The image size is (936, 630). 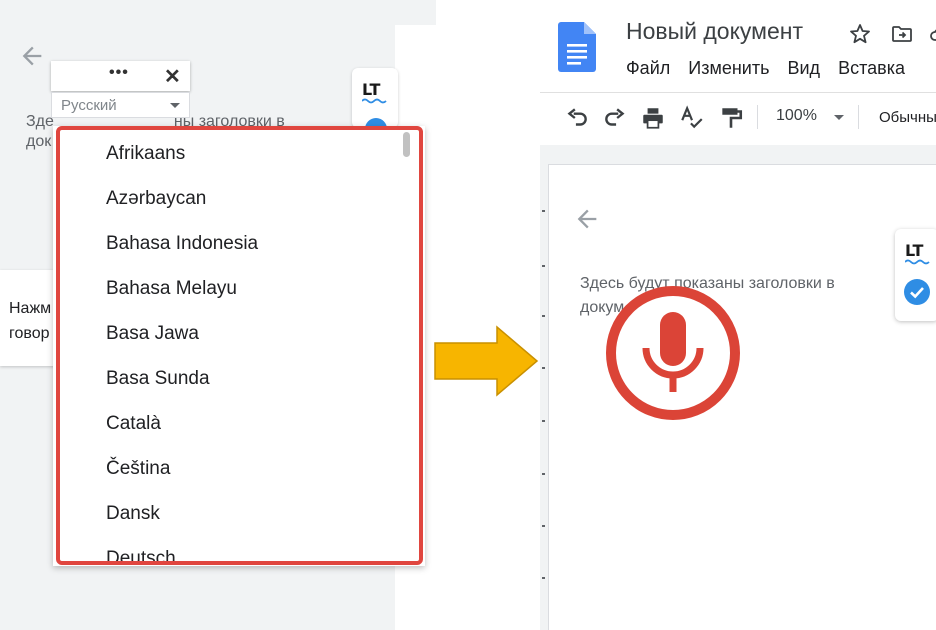 I want to click on spellcheck-icon, so click(x=692, y=118).